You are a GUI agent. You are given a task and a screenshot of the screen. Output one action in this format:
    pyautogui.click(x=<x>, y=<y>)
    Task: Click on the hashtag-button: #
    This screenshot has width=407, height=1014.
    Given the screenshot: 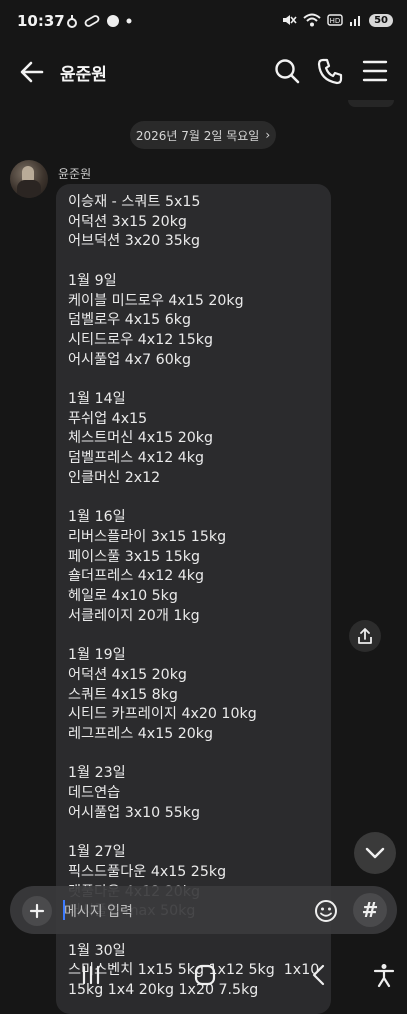 What is the action you would take?
    pyautogui.click(x=370, y=910)
    